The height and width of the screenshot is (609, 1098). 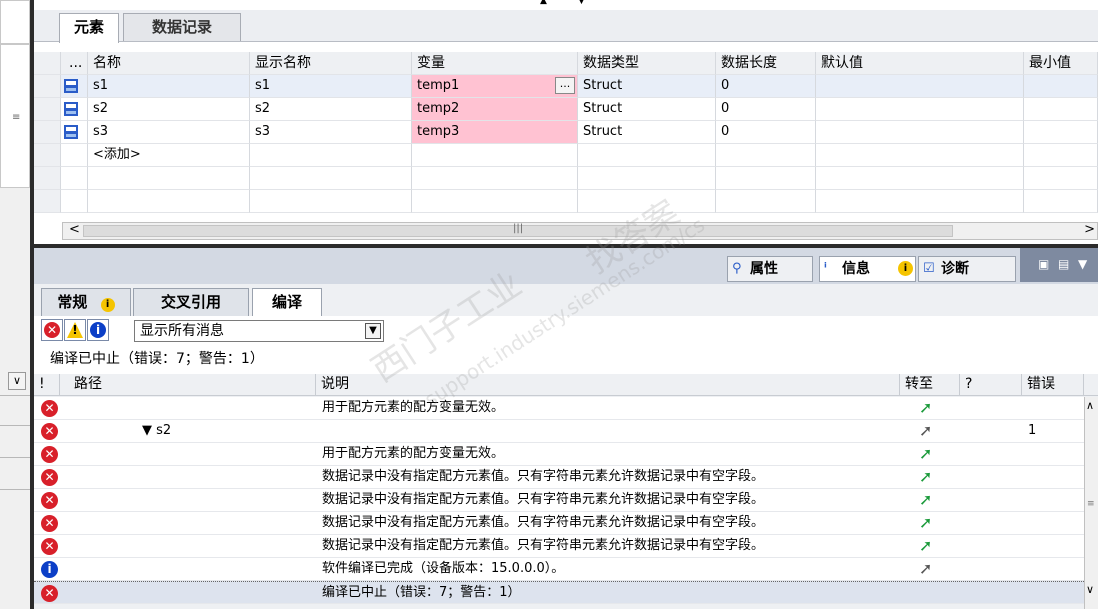 What do you see at coordinates (1091, 503) in the screenshot?
I see `vertical-scrollbar: ∧ ≡ ∨` at bounding box center [1091, 503].